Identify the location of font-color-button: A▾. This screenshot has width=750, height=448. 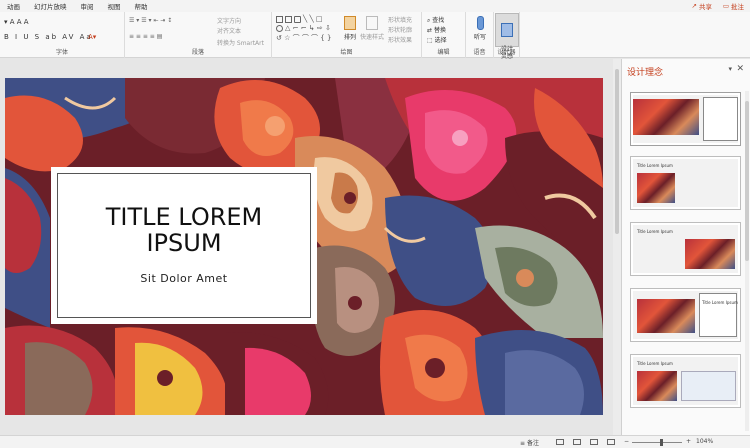
(92, 37).